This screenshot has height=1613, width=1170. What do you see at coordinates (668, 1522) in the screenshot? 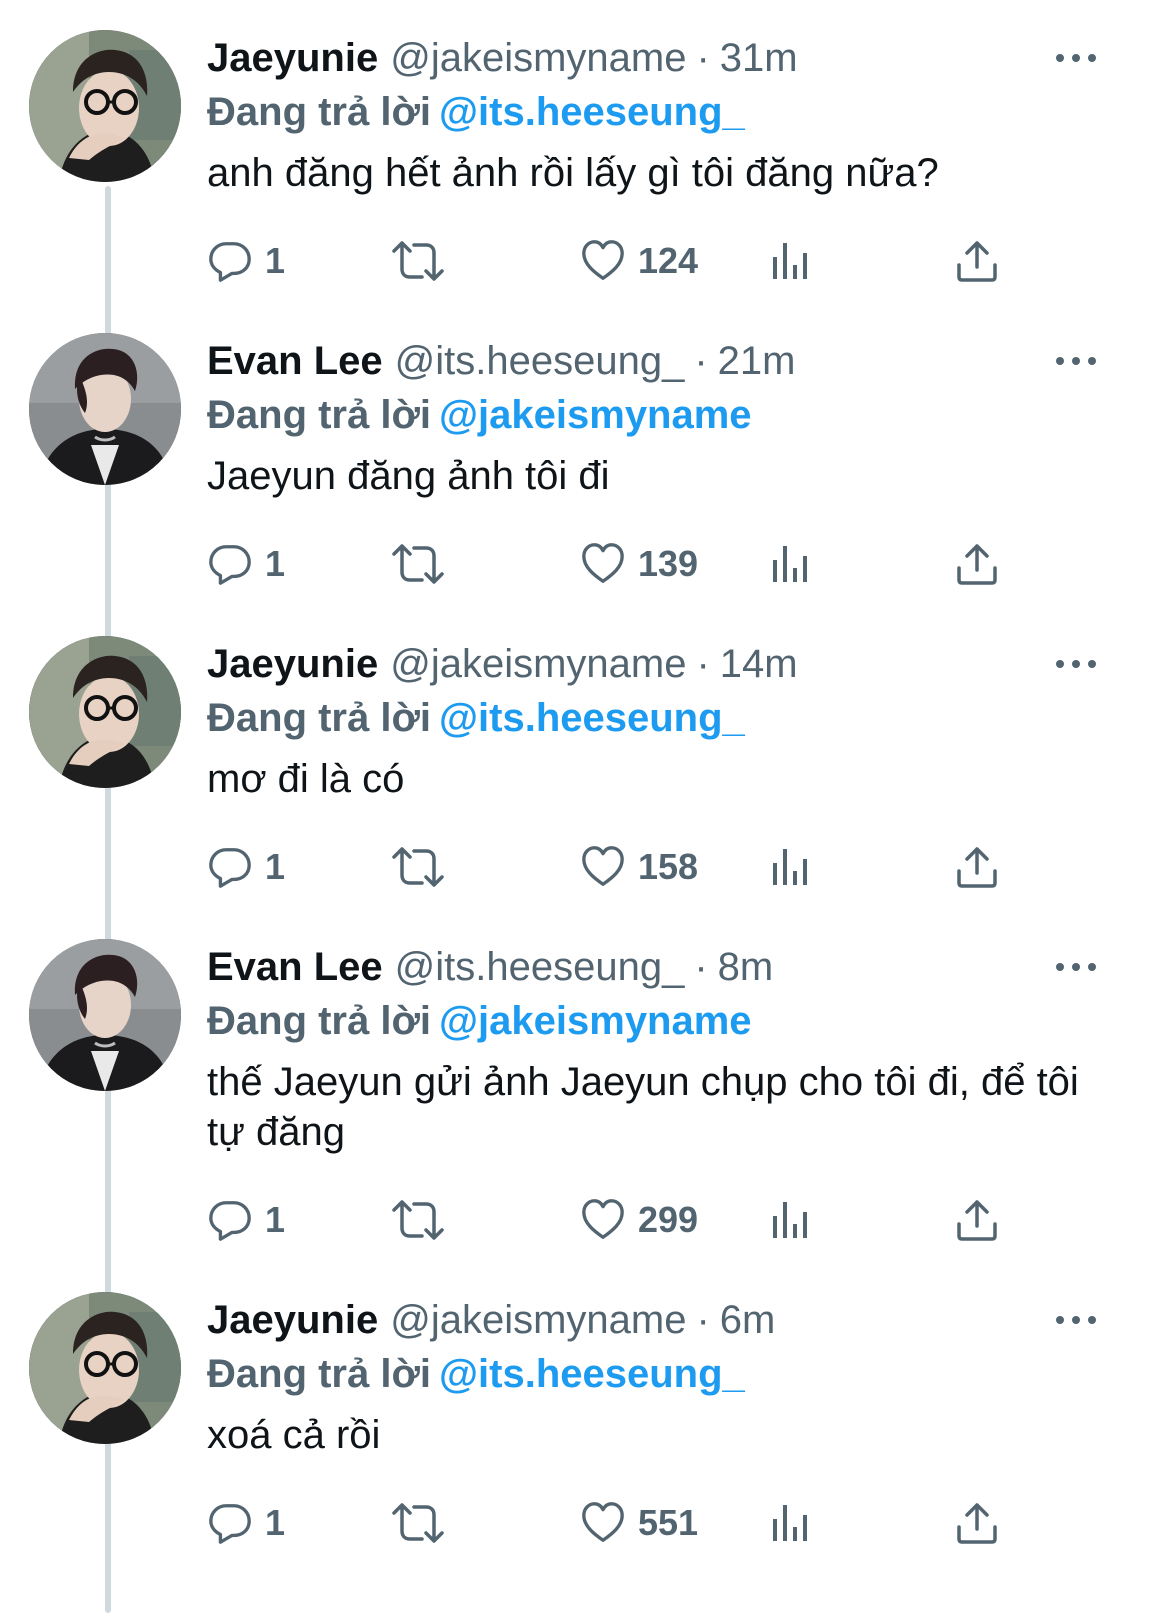
I see `like-count: 551` at bounding box center [668, 1522].